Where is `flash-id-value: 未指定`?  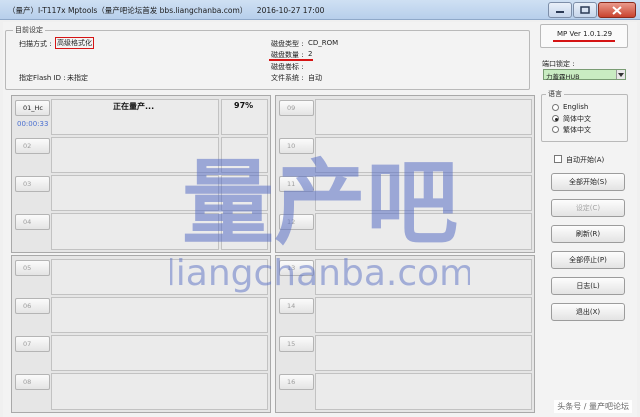
flash-id-value: 未指定 is located at coordinates (77, 78).